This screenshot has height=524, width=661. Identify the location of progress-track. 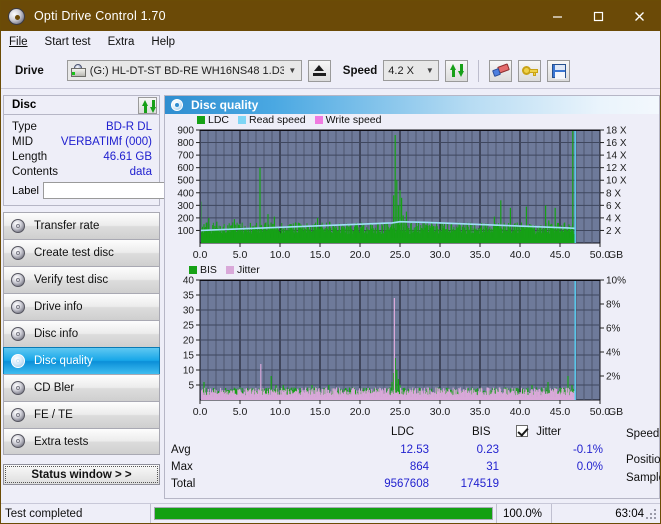
(323, 513).